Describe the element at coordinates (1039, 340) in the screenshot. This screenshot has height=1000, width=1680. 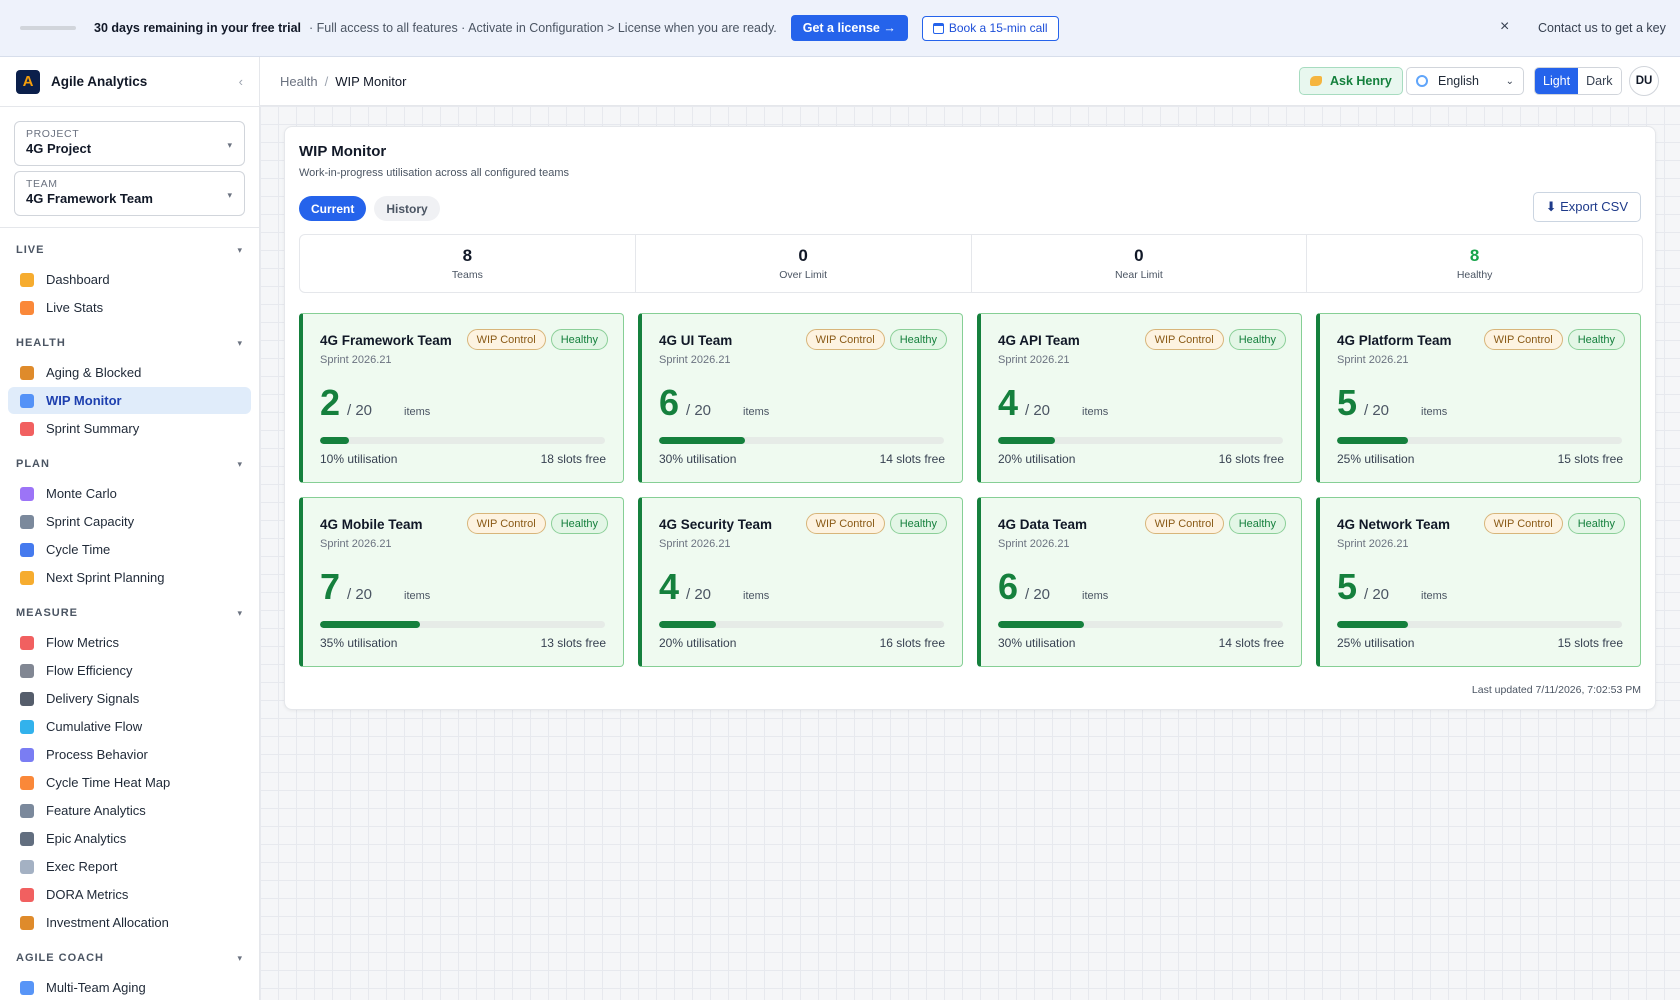
I see `team-name: 4G API Team` at that location.